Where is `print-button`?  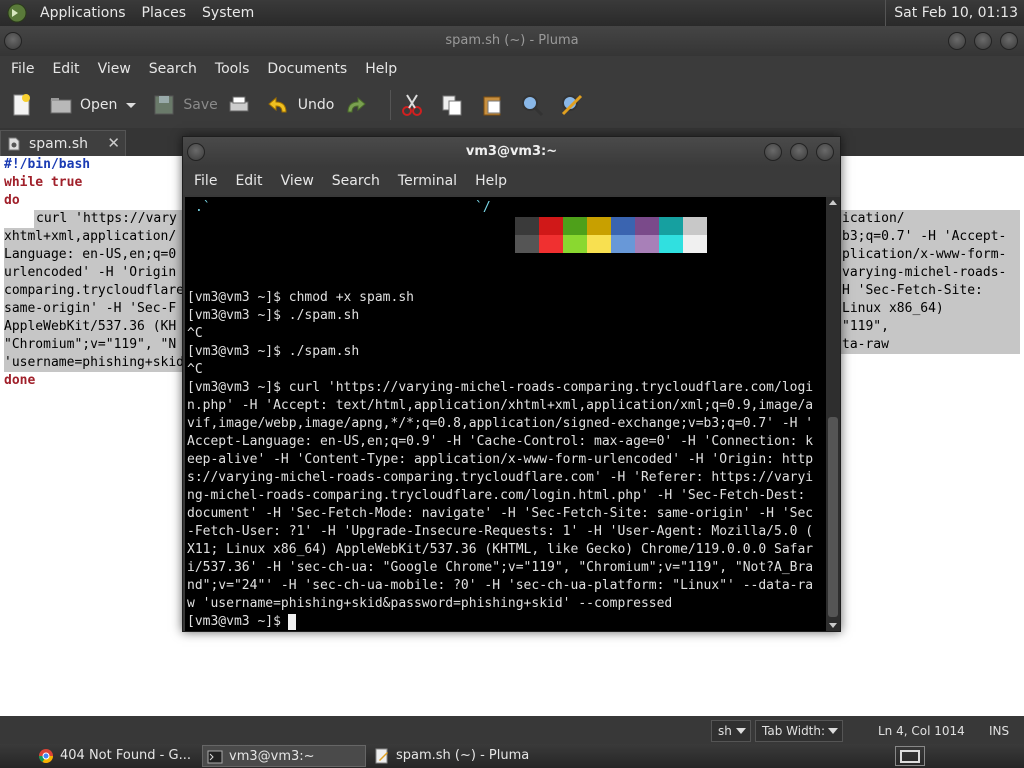 print-button is located at coordinates (242, 105).